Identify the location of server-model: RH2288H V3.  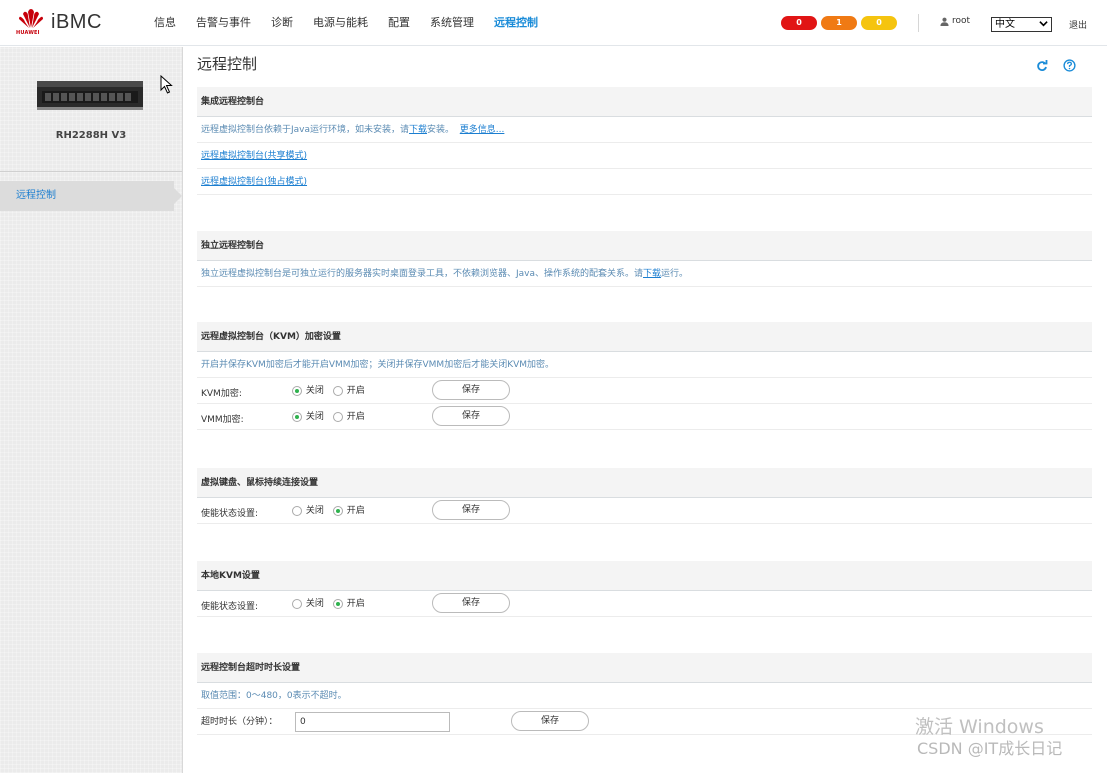
(91, 135).